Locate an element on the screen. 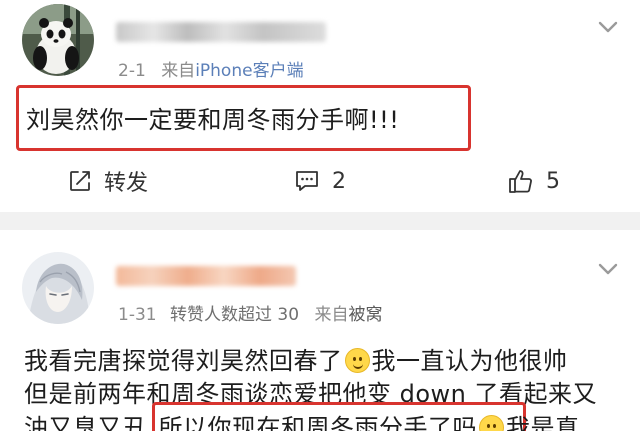 This screenshot has width=640, height=431. user-avatar-panda is located at coordinates (58, 40).